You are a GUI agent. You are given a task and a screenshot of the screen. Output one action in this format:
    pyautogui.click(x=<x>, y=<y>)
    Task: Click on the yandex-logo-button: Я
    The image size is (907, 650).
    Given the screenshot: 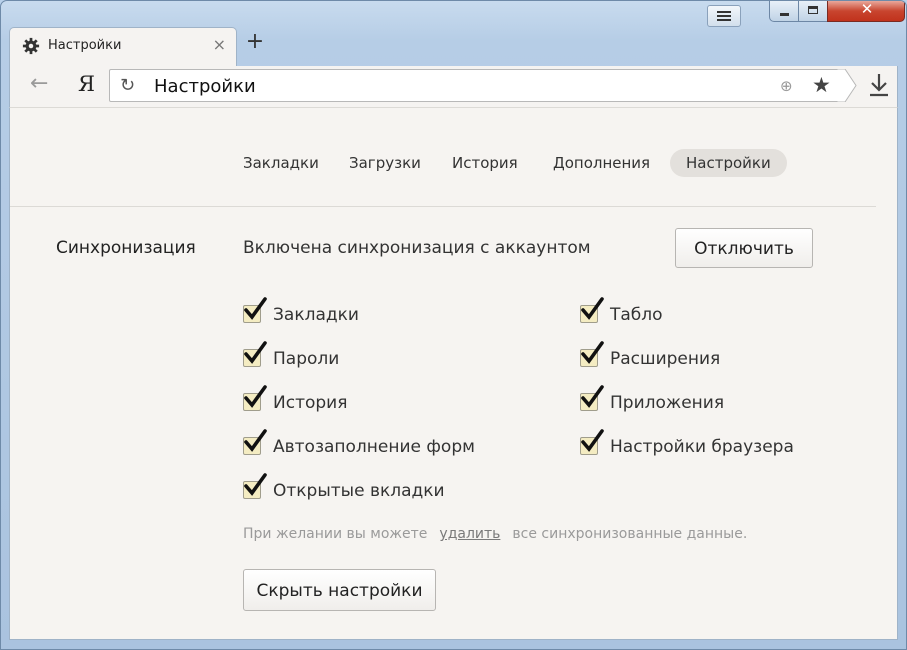 What is the action you would take?
    pyautogui.click(x=86, y=84)
    